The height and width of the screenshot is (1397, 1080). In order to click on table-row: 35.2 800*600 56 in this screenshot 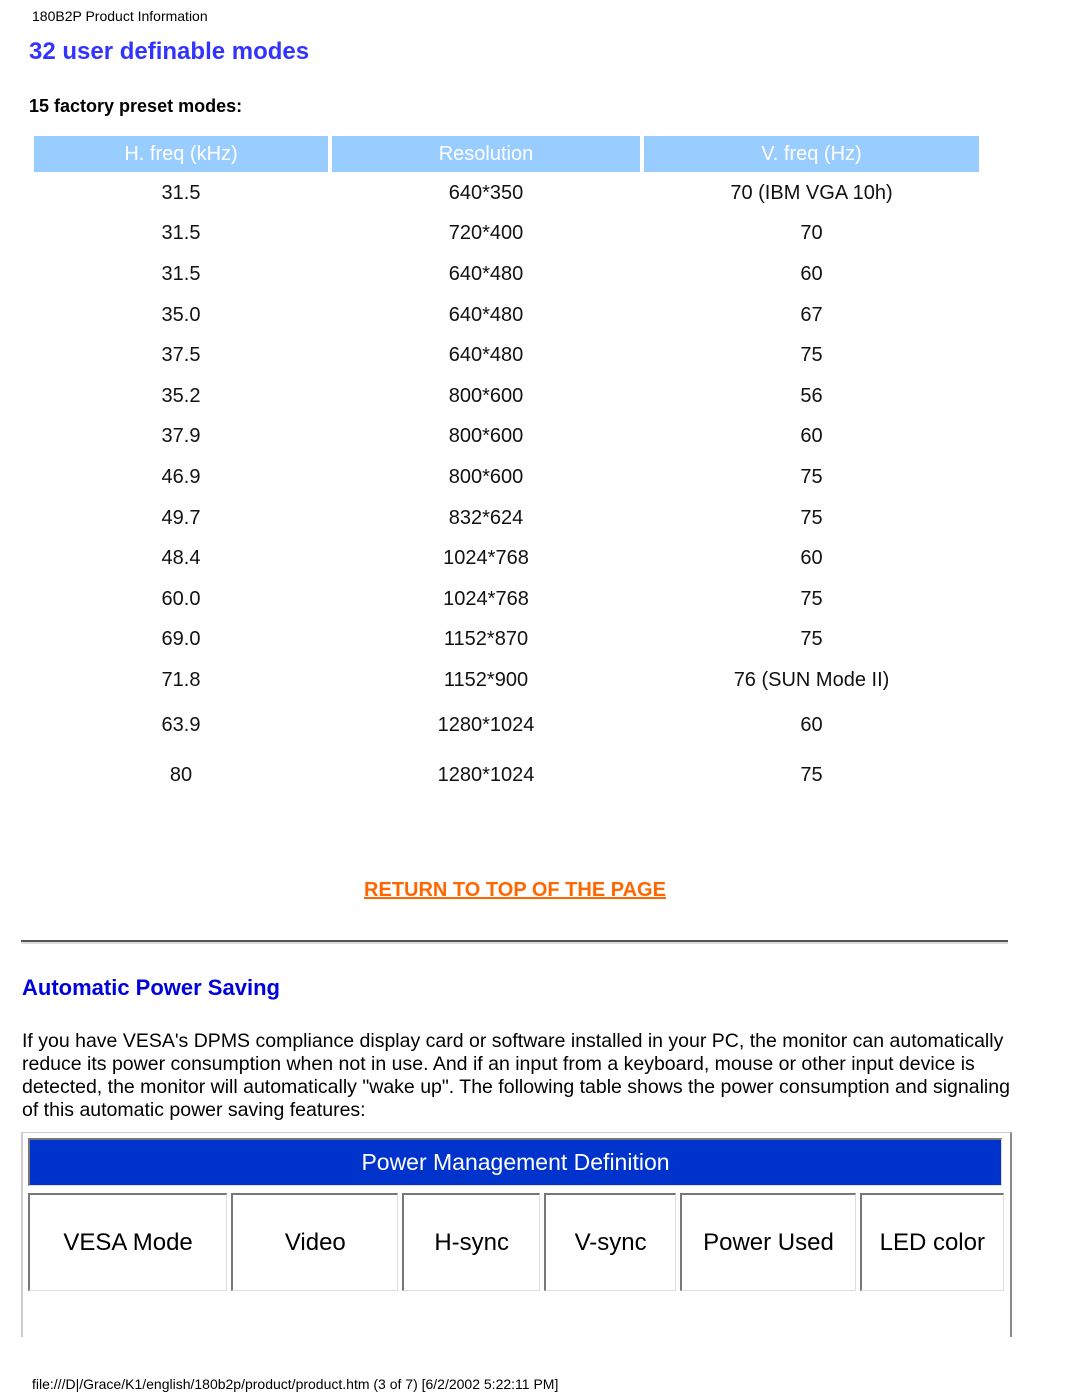, I will do `click(506, 396)`.